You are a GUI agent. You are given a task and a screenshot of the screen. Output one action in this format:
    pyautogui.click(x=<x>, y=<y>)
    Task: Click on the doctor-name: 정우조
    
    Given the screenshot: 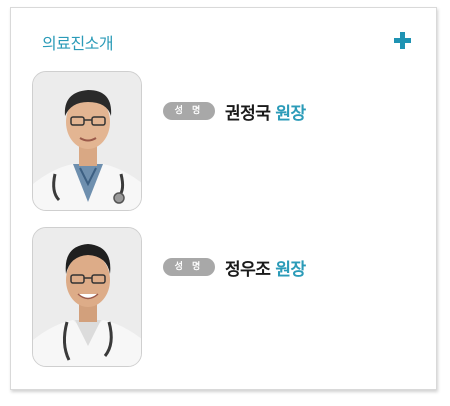 What is the action you would take?
    pyautogui.click(x=248, y=267)
    